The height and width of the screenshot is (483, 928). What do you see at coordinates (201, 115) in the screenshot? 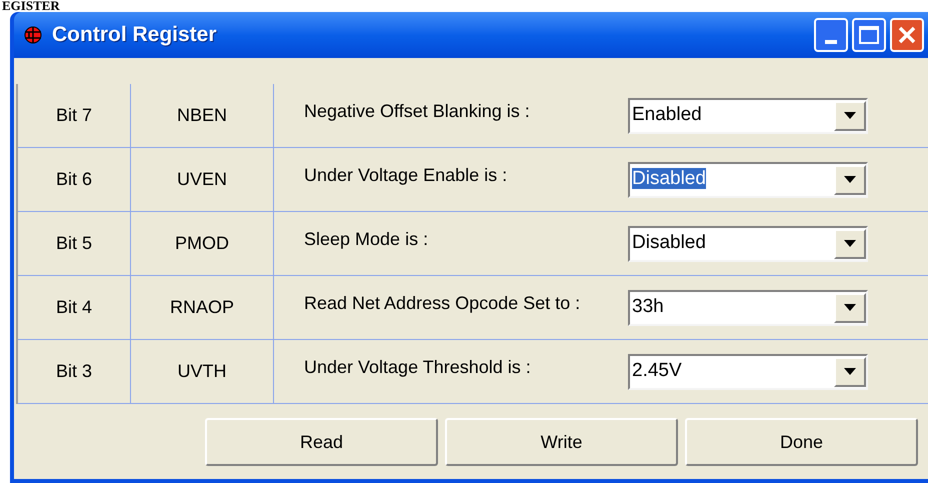
I see `field-name: NBEN` at bounding box center [201, 115].